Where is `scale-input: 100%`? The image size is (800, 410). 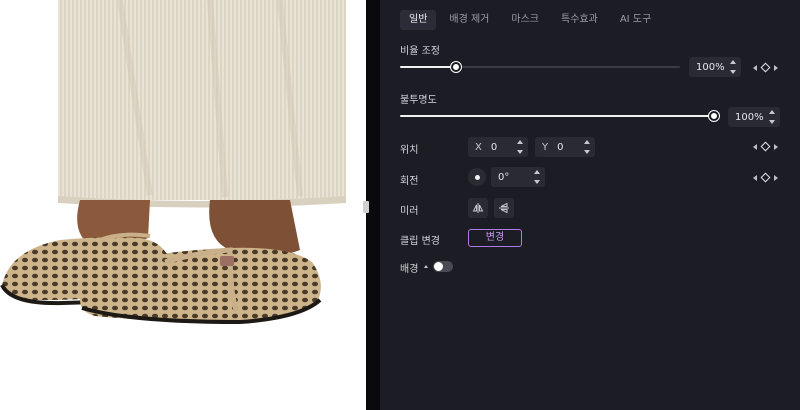
scale-input: 100% is located at coordinates (715, 67).